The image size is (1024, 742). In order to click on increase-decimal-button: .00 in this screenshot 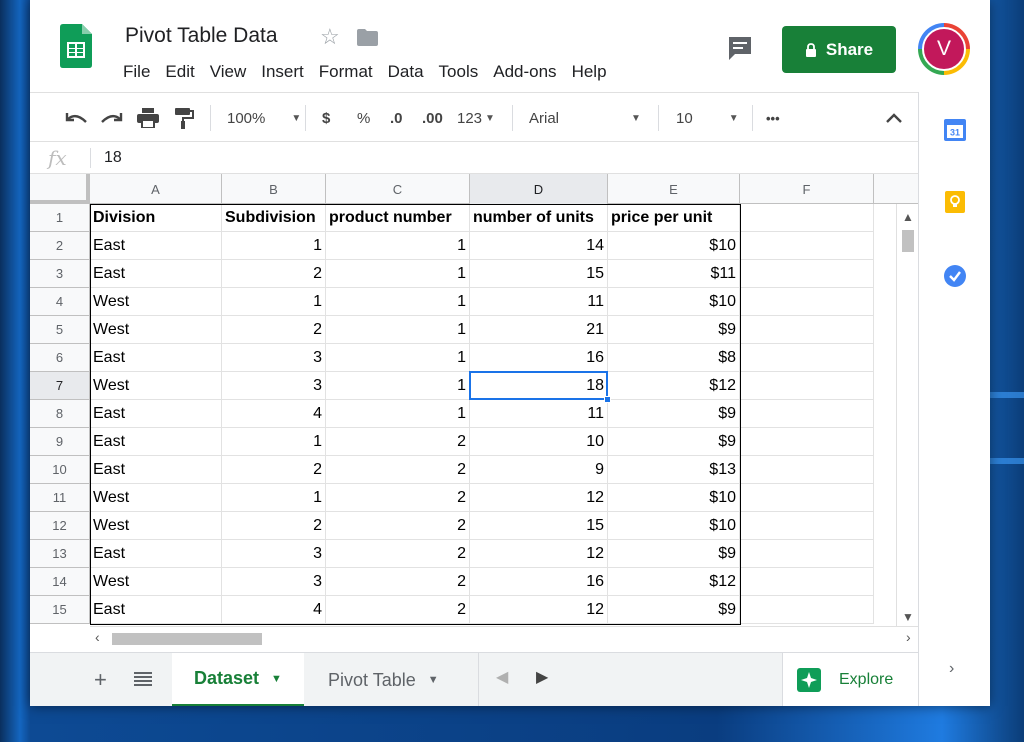, I will do `click(432, 118)`.